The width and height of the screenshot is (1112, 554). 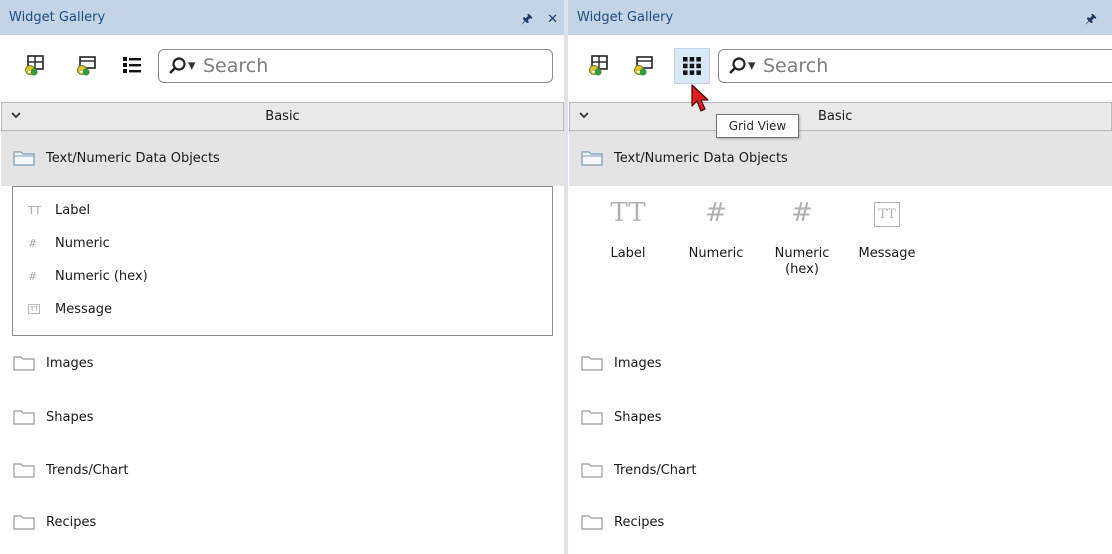 I want to click on chevron-down-icon, so click(x=584, y=115).